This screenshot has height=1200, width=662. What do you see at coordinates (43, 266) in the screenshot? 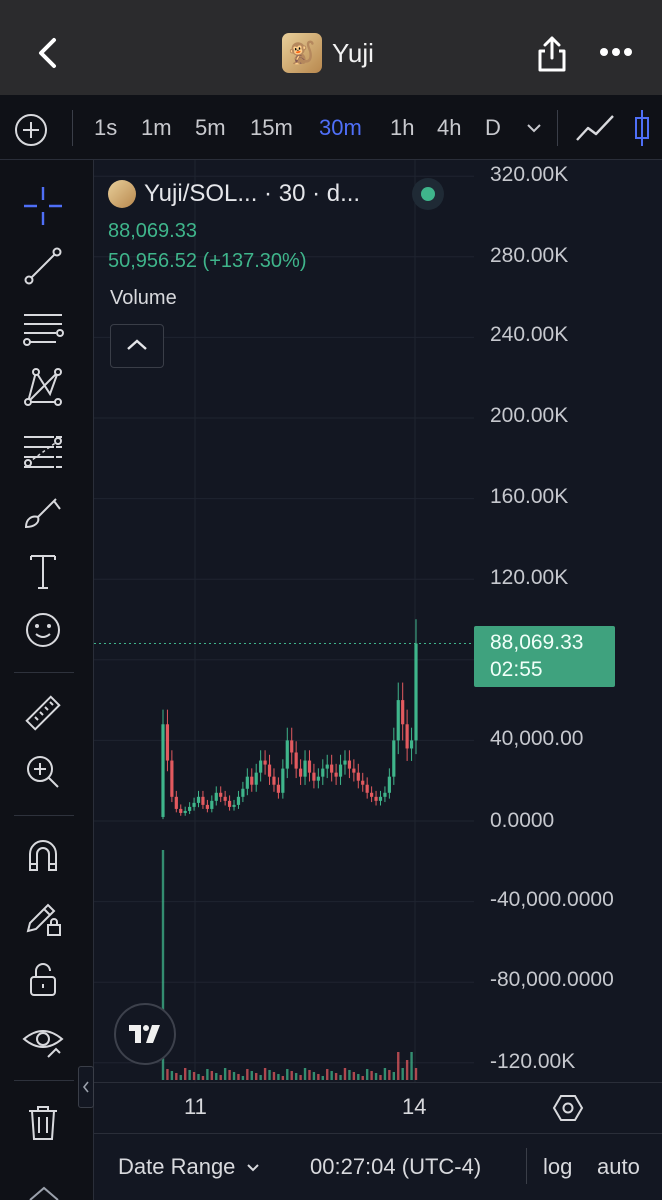
I see `trend-line-tool` at bounding box center [43, 266].